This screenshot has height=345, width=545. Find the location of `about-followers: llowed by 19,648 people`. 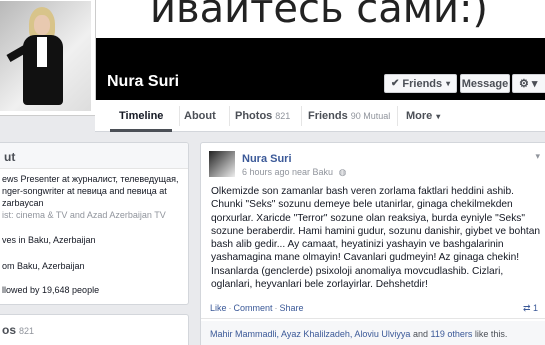

about-followers: llowed by 19,648 people is located at coordinates (50, 290).